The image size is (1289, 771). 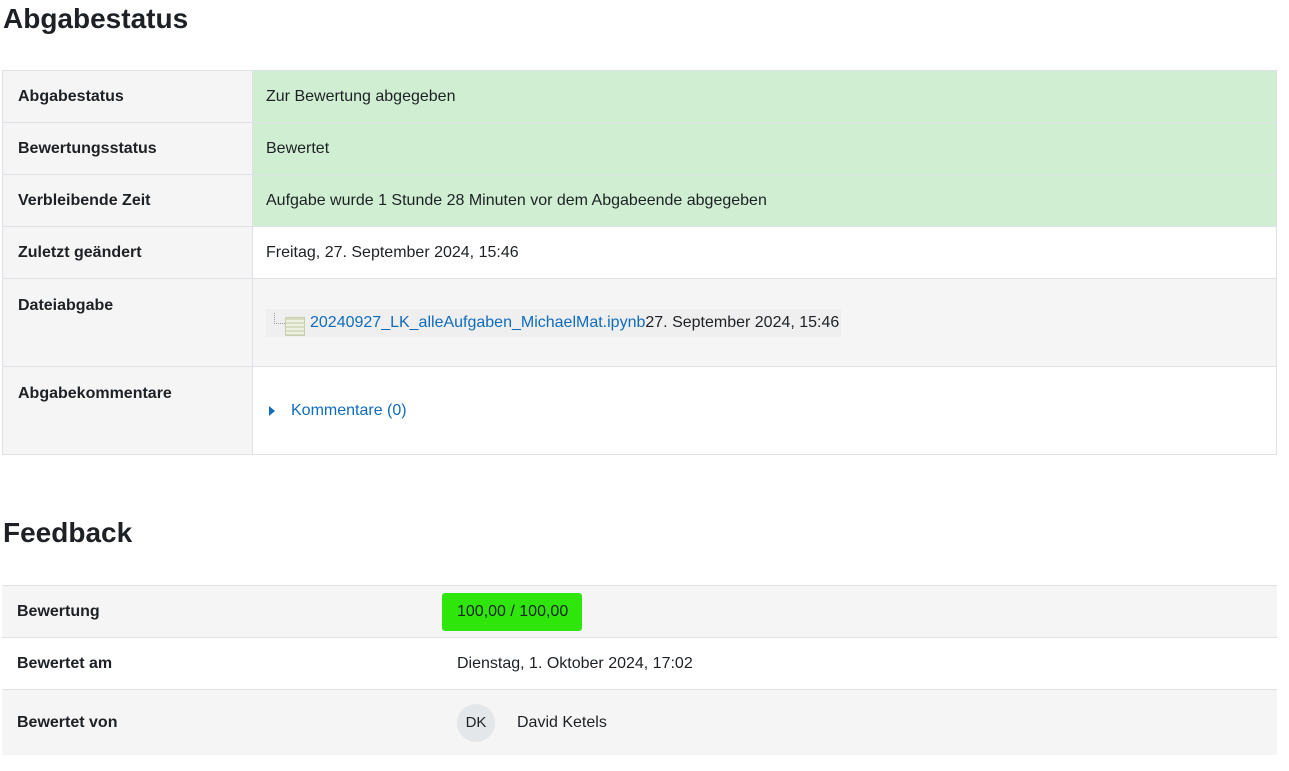 I want to click on last-modified-value: Freitag, 27. September 2024, 15:46, so click(x=764, y=252).